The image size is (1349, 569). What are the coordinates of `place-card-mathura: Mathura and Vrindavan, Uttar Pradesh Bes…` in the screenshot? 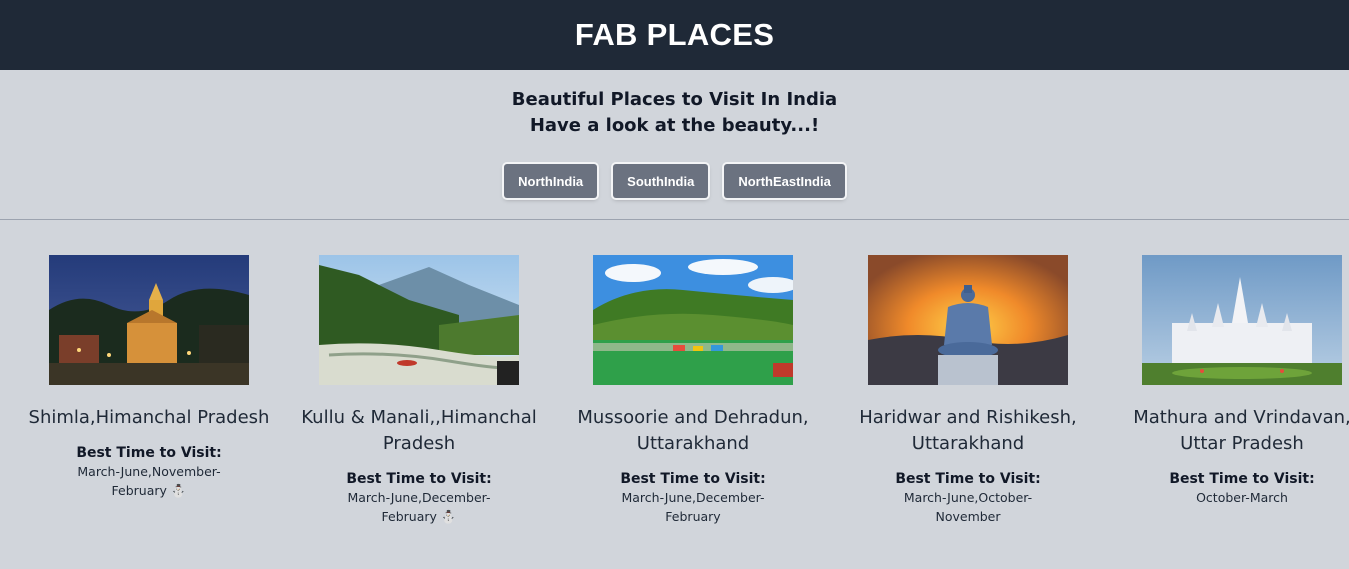 It's located at (1230, 381).